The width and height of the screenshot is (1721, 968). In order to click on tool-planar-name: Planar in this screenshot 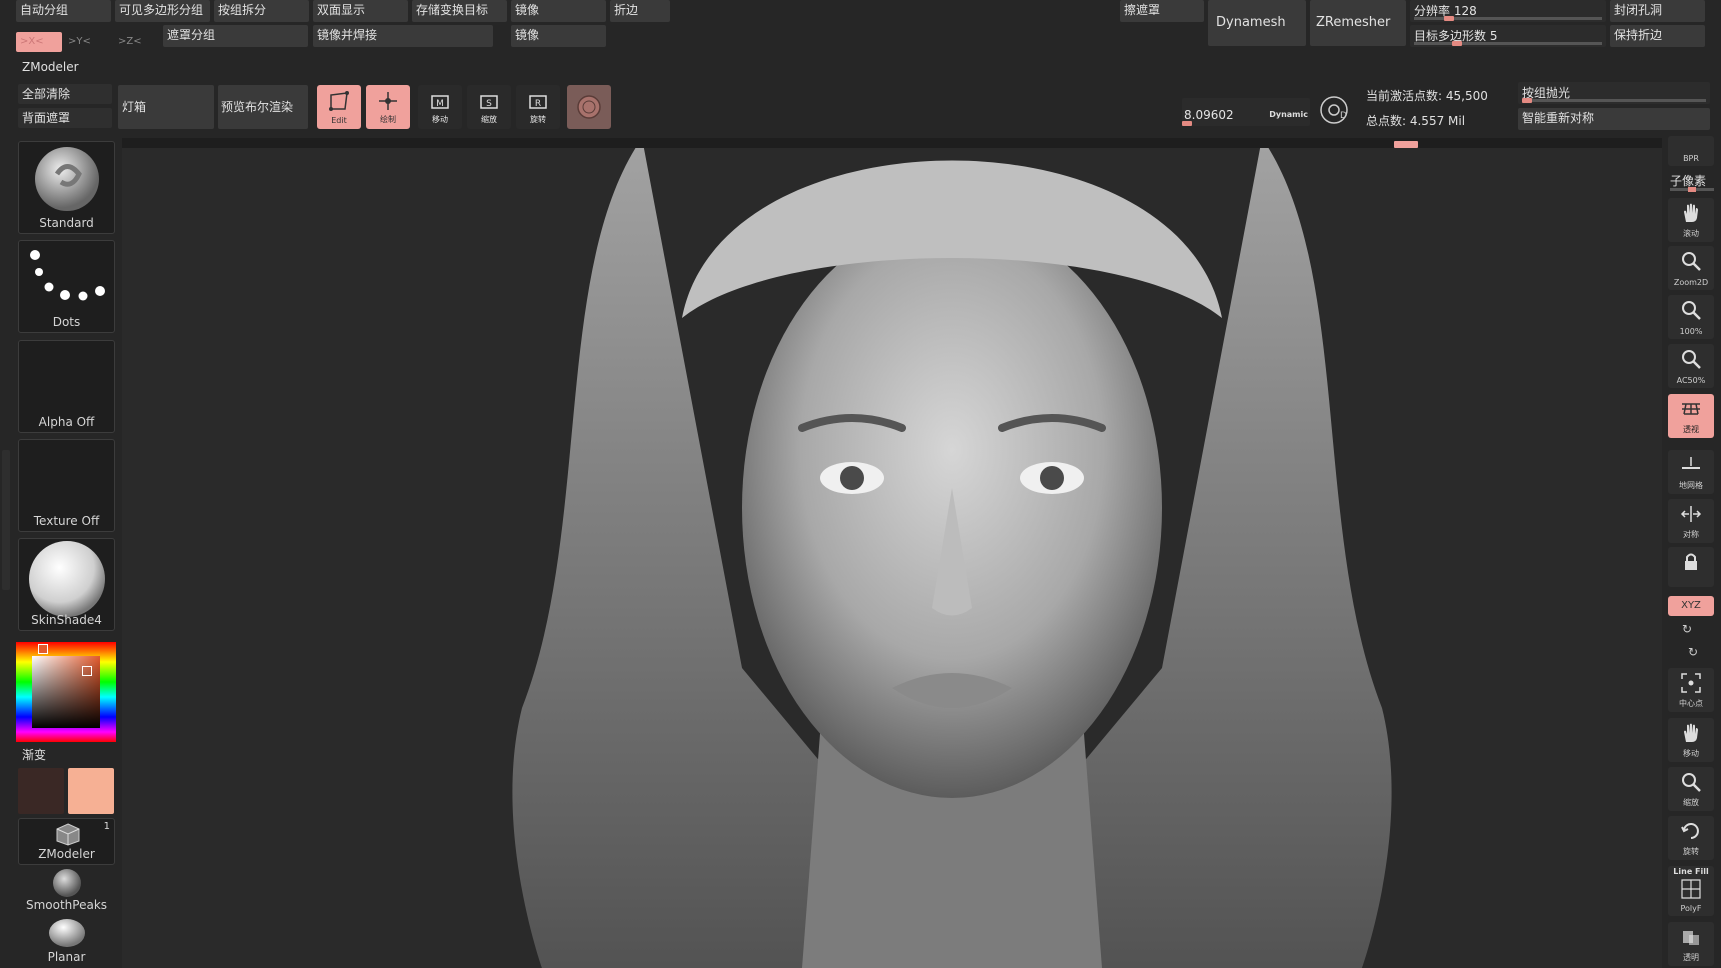, I will do `click(66, 957)`.